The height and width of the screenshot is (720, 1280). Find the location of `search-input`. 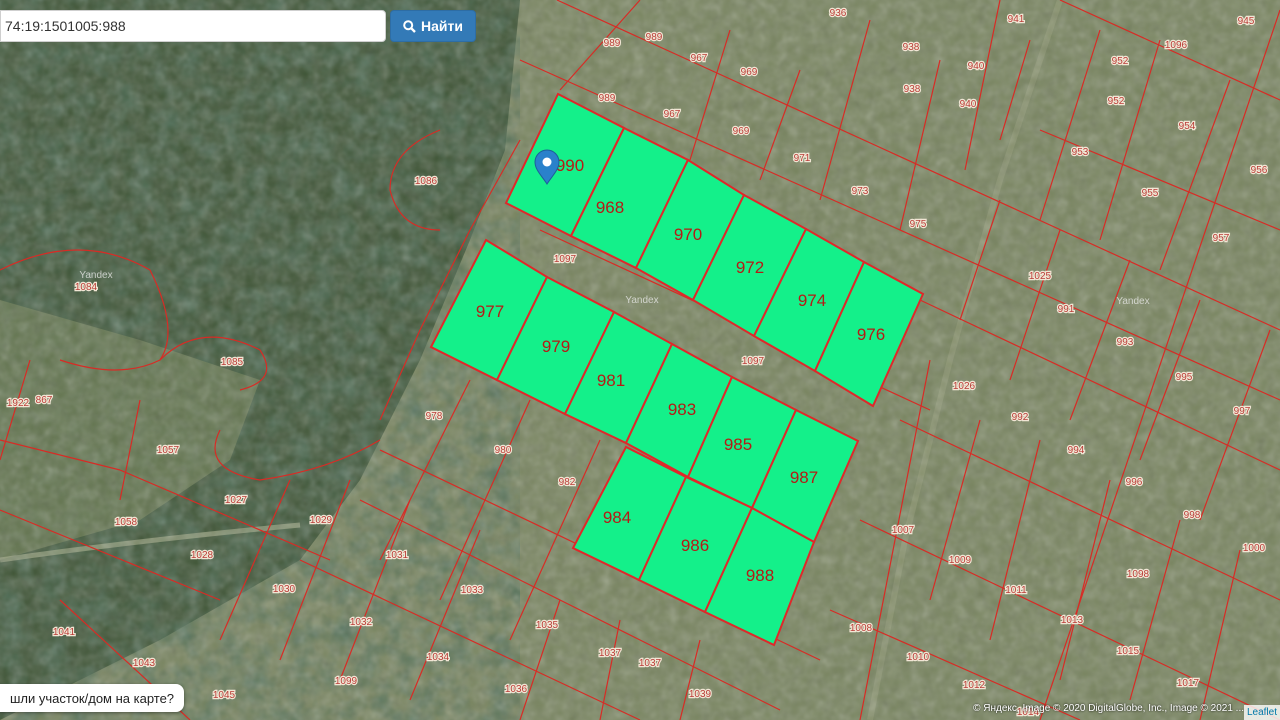

search-input is located at coordinates (193, 26).